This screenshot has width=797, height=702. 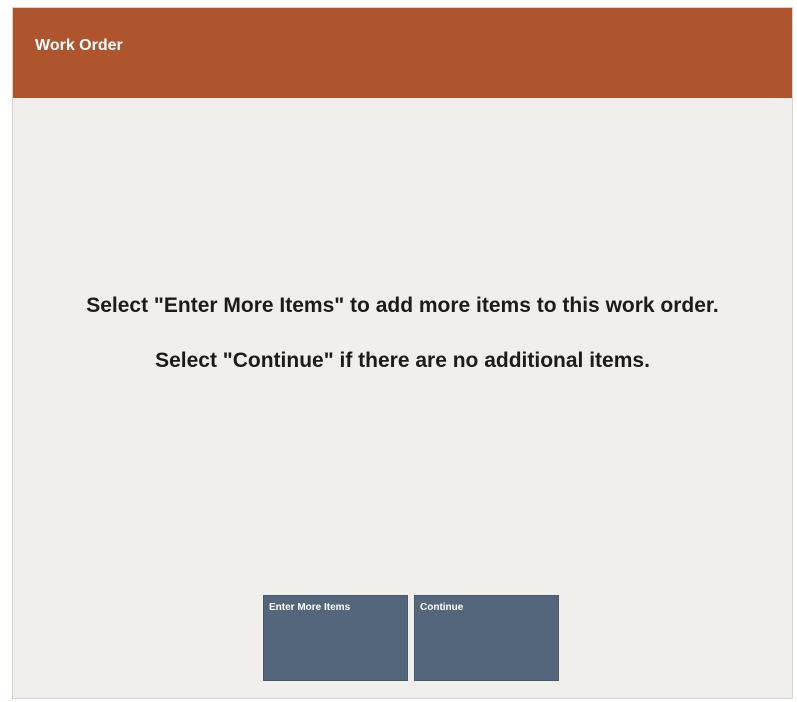 I want to click on dialog-title: Work Order, so click(x=79, y=45).